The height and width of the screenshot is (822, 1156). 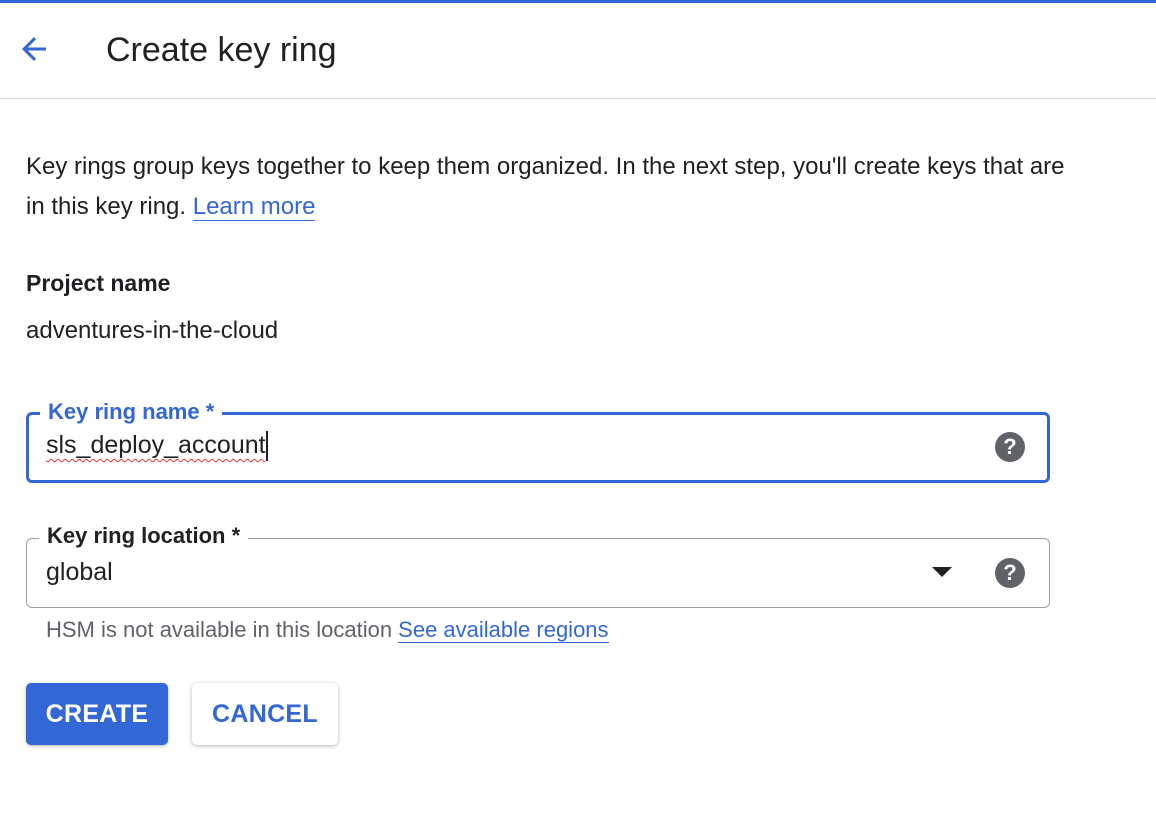 I want to click on cancel-button: CANCEL, so click(x=265, y=714).